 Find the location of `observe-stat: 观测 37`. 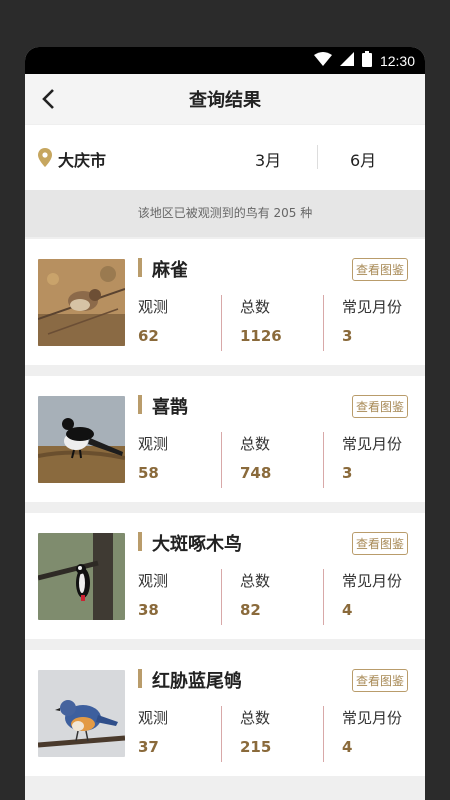

observe-stat: 观测 37 is located at coordinates (153, 731).